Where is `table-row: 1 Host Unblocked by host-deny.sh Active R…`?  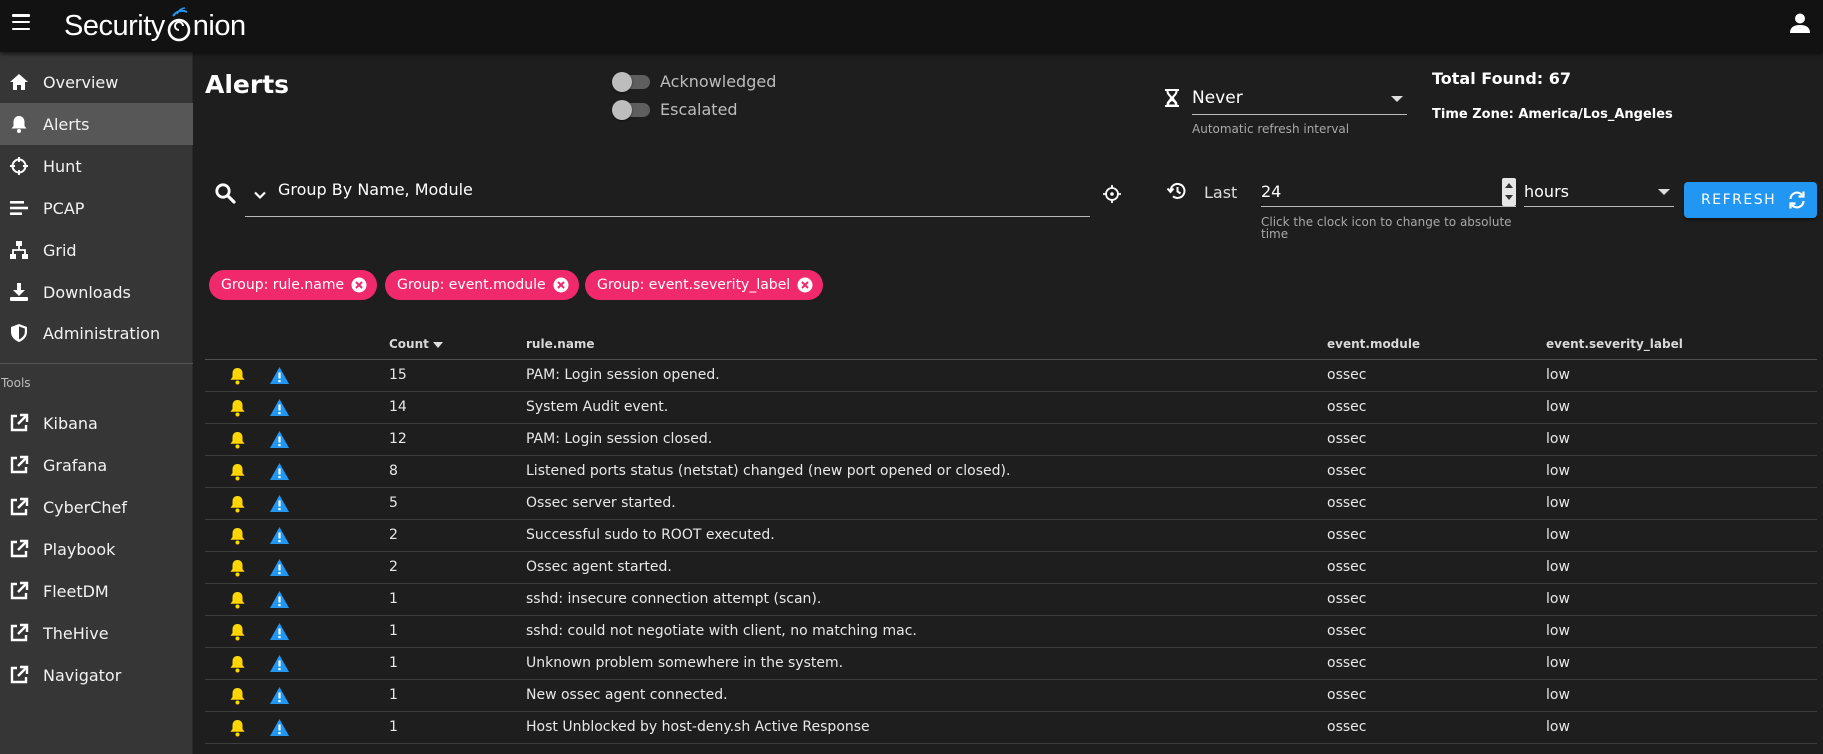
table-row: 1 Host Unblocked by host-deny.sh Active R… is located at coordinates (1011, 728).